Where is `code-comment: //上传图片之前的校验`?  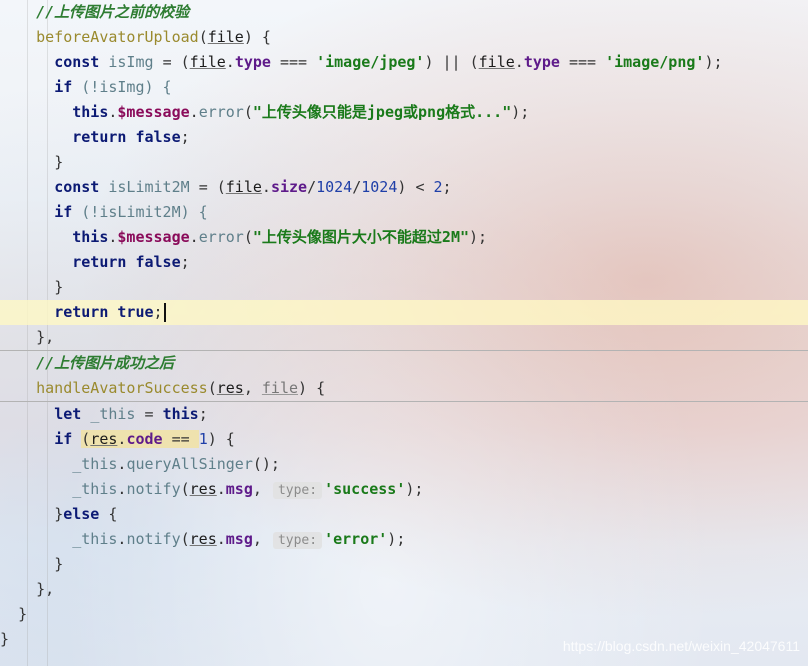
code-comment: //上传图片之前的校验 is located at coordinates (113, 12).